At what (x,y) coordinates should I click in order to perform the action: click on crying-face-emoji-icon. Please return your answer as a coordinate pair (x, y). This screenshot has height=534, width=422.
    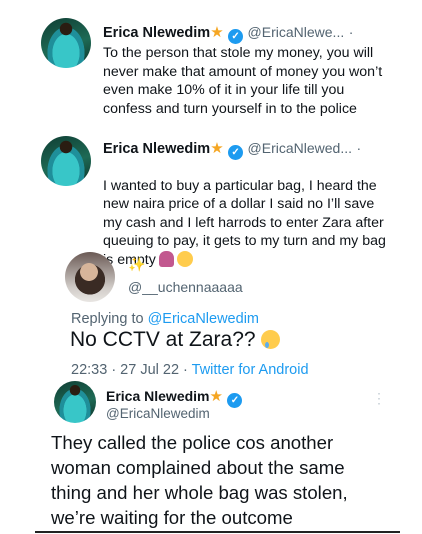
    Looking at the image, I should click on (271, 339).